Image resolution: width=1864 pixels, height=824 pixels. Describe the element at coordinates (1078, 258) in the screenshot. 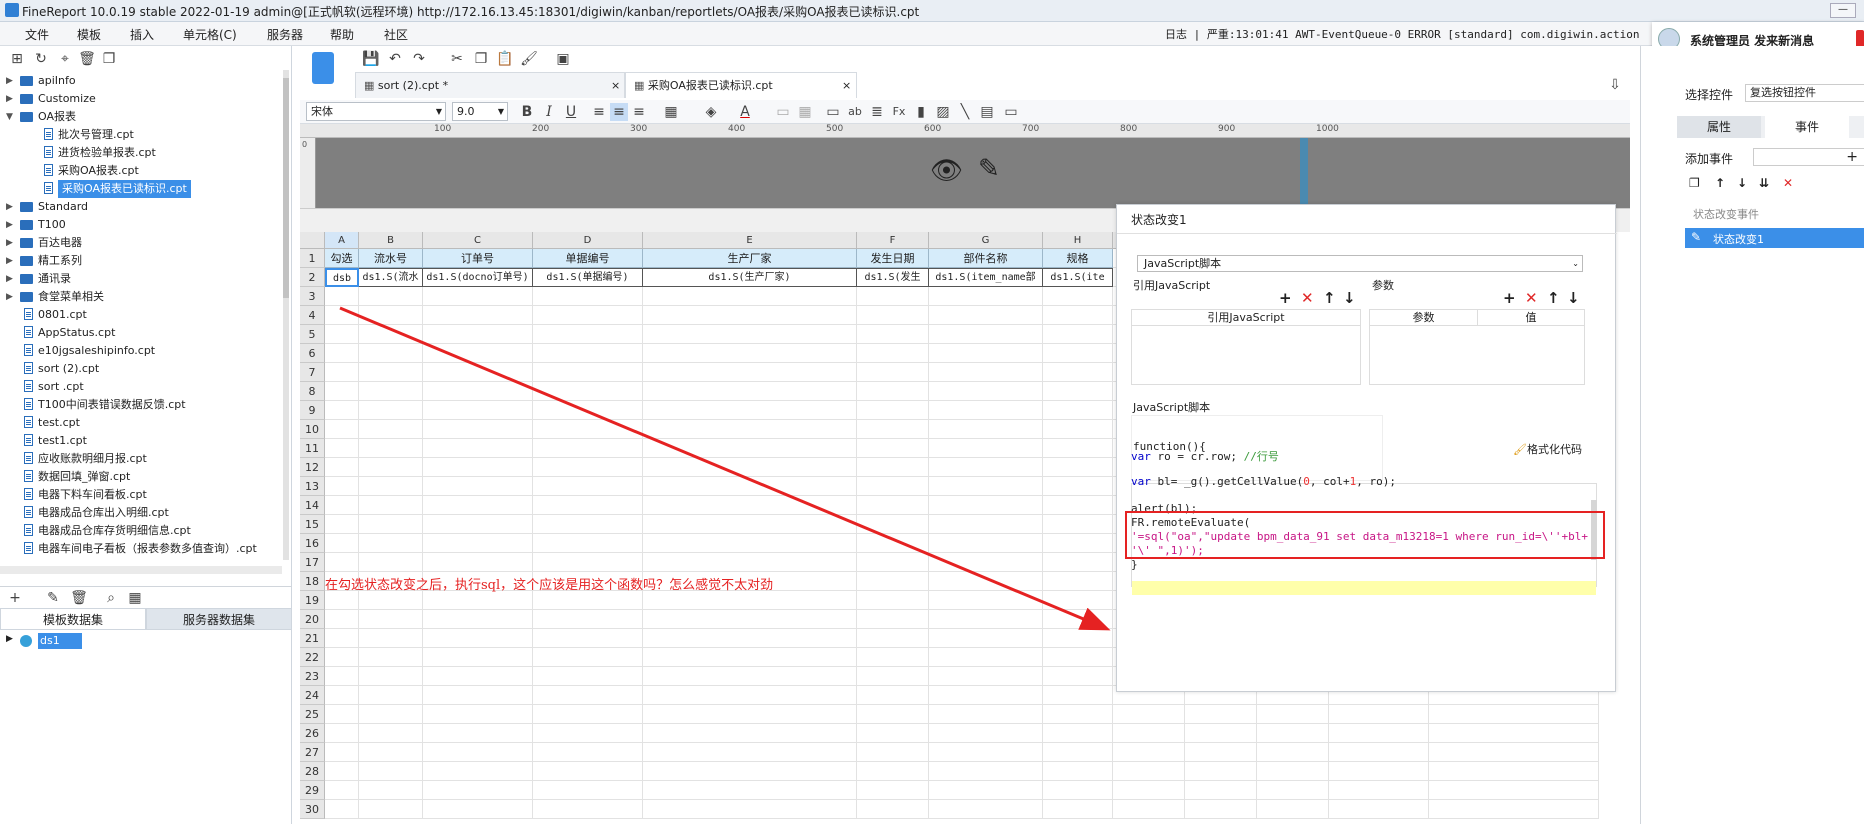

I see `header-cell: 规格` at that location.